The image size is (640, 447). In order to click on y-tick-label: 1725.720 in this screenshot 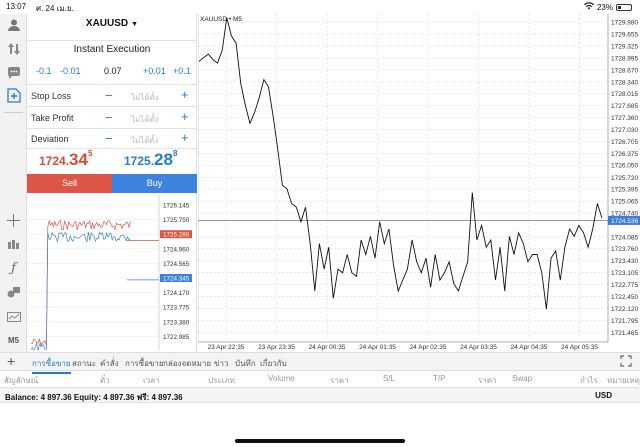, I will do `click(624, 178)`.